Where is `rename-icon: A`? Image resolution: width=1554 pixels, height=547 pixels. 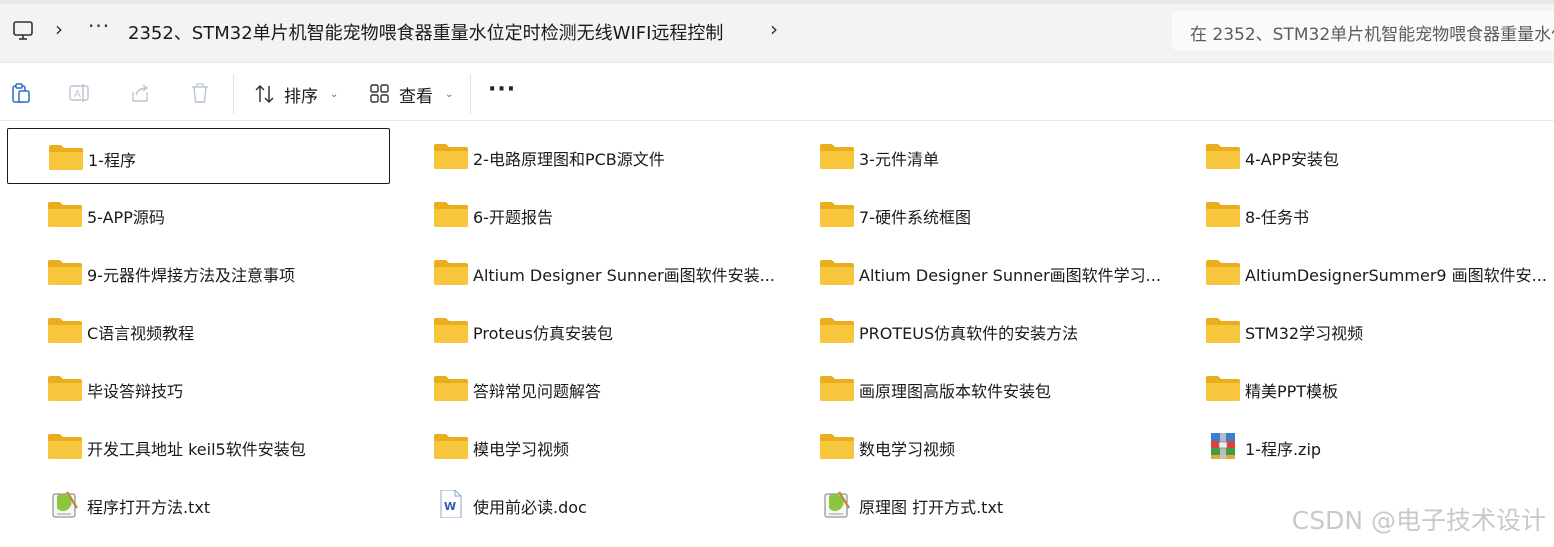 rename-icon: A is located at coordinates (79, 93).